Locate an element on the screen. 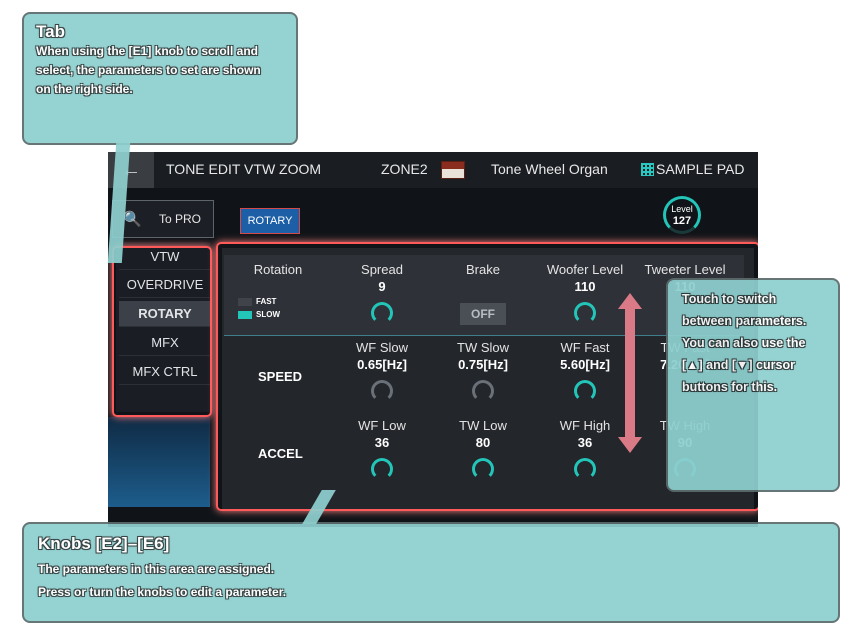 The width and height of the screenshot is (850, 637). sample-pad-icon is located at coordinates (647, 169).